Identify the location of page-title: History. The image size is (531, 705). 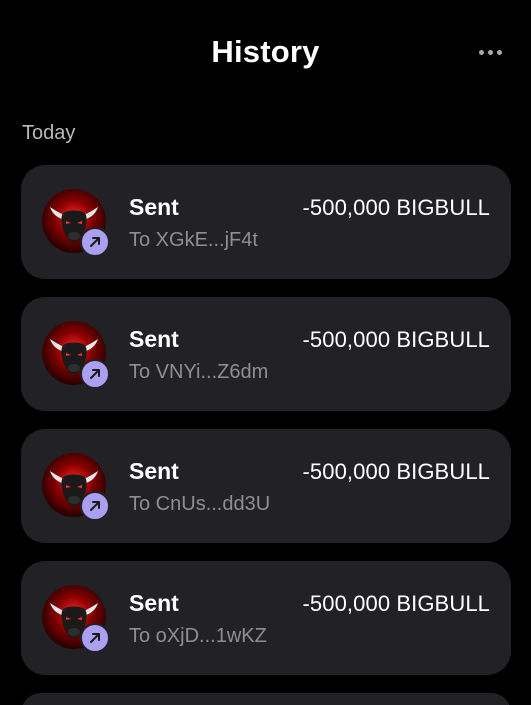
(265, 51).